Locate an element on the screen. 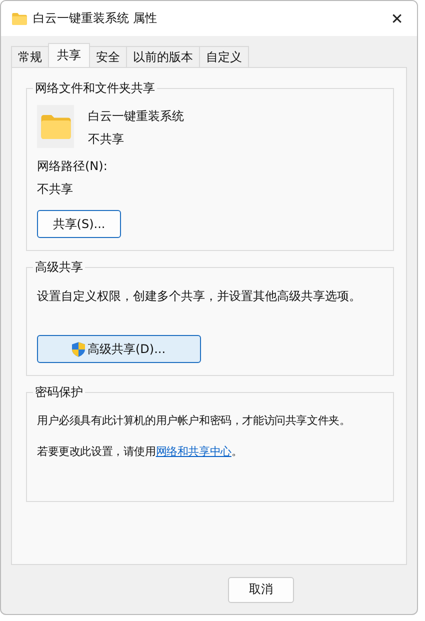 This screenshot has height=621, width=425. instruction-text: 若要更改此设置，请使用网络和共享中心。 is located at coordinates (139, 451).